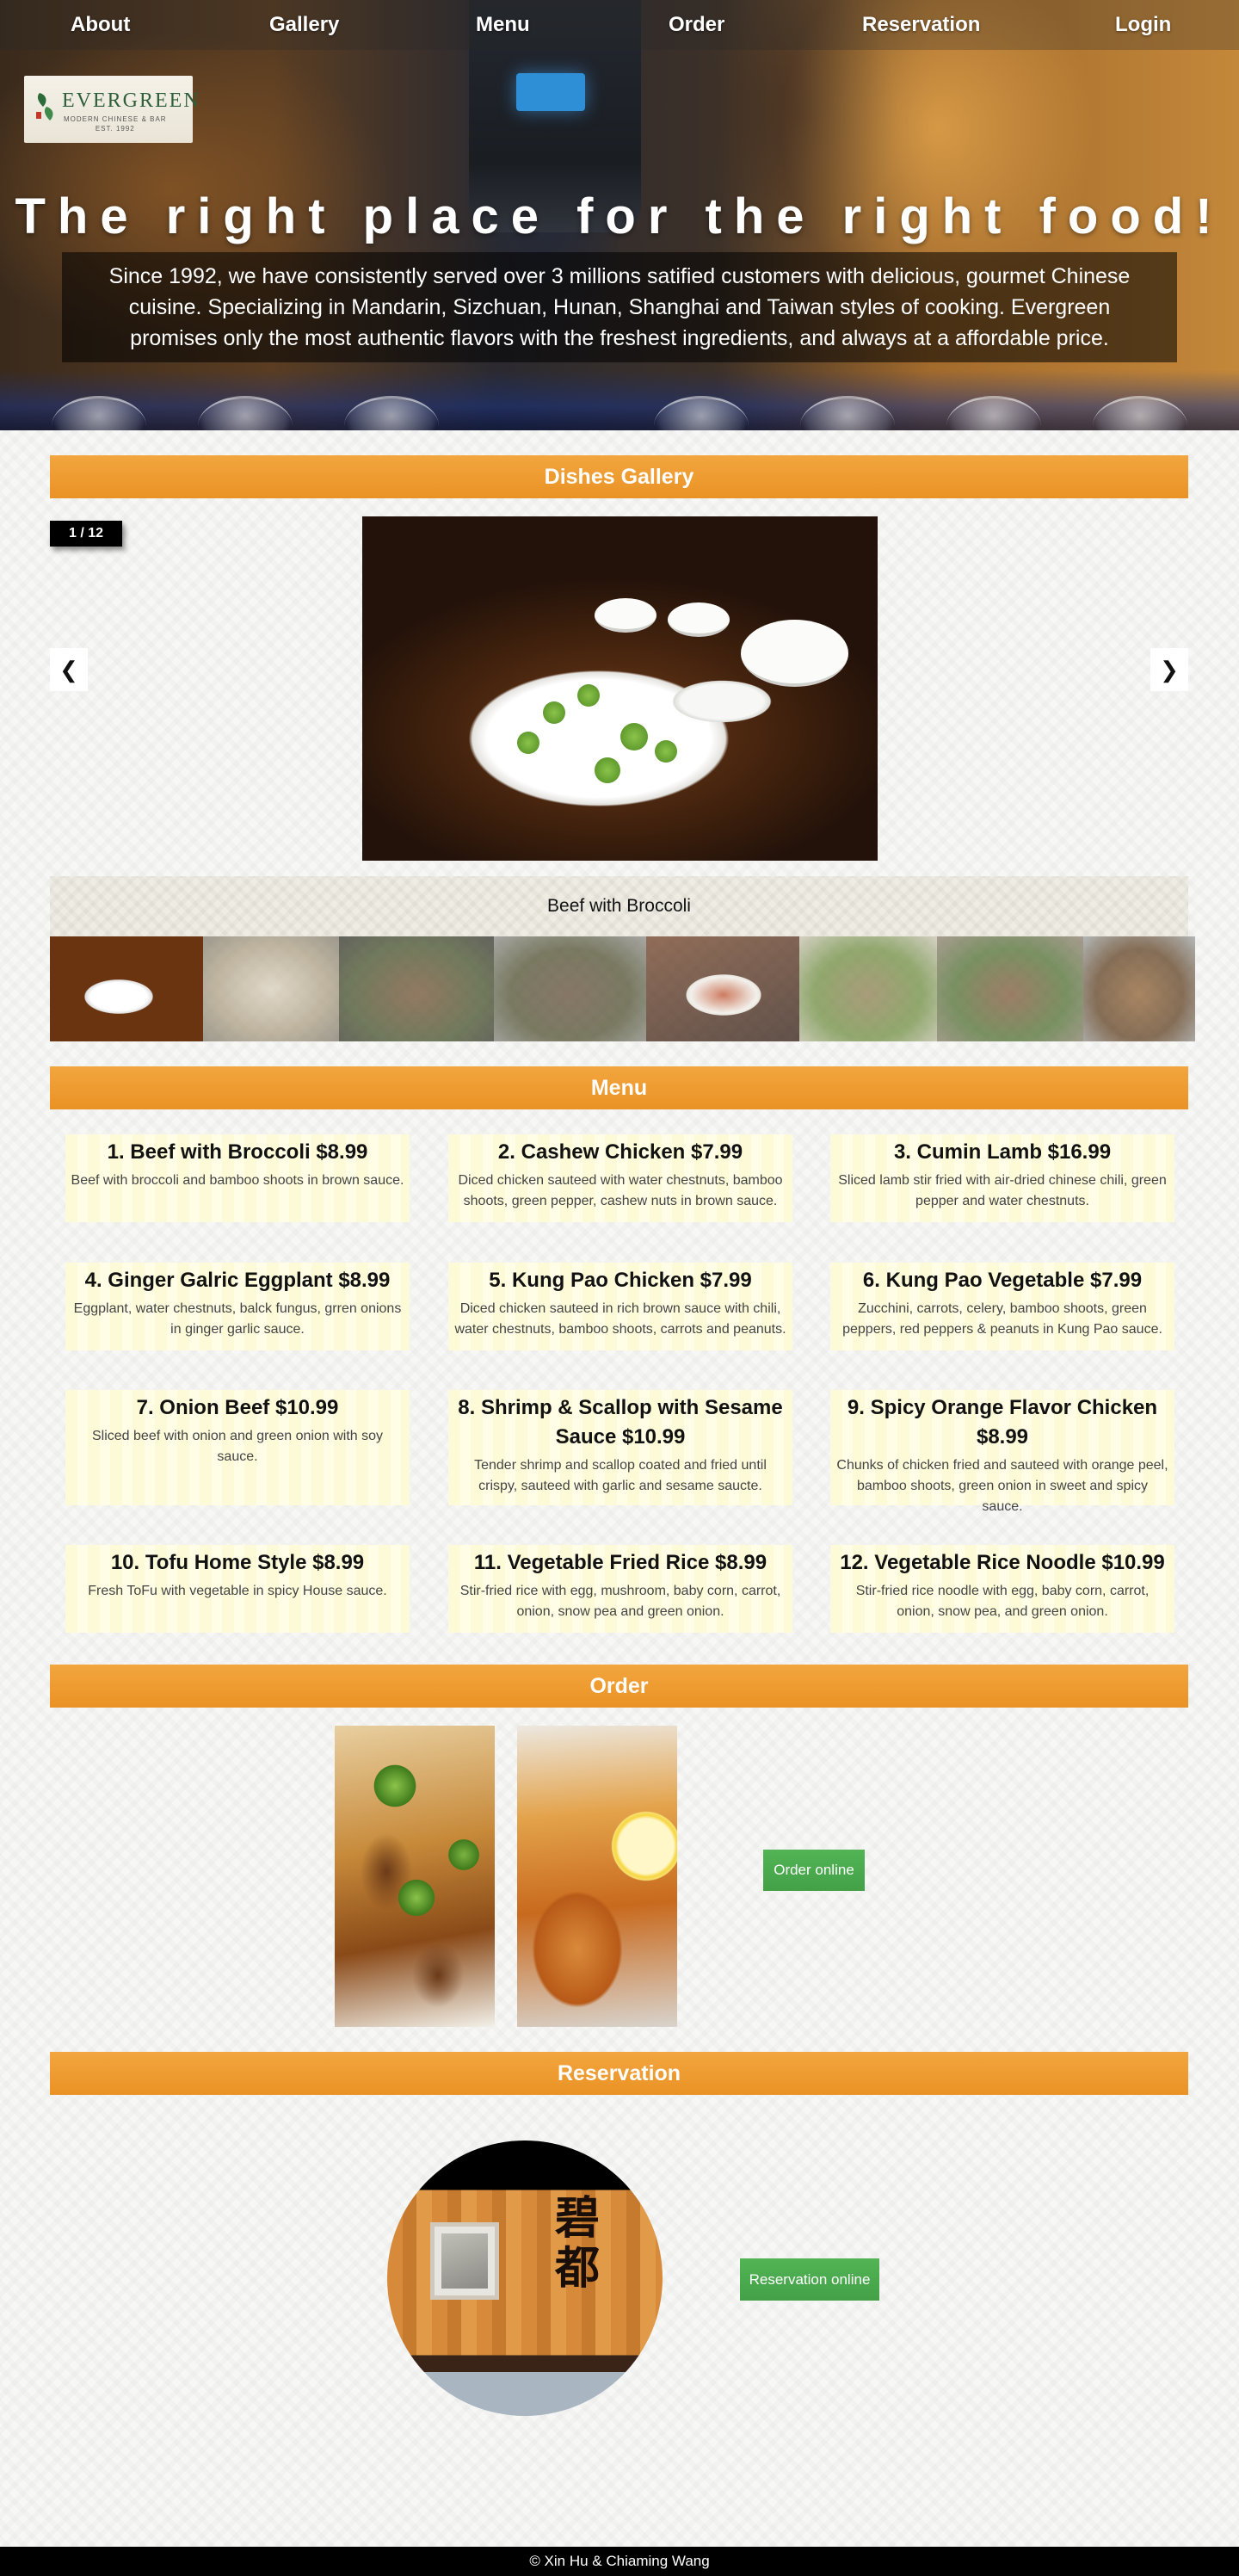 The height and width of the screenshot is (2576, 1239). Describe the element at coordinates (809, 2279) in the screenshot. I see `reservation-online-button: Reservation online` at that location.